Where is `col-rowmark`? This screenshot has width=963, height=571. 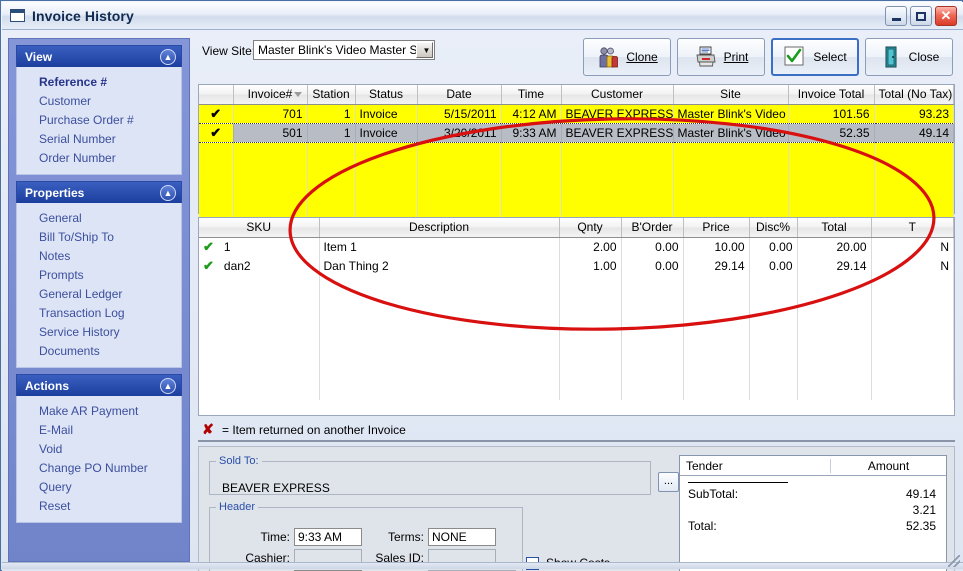 col-rowmark is located at coordinates (216, 95).